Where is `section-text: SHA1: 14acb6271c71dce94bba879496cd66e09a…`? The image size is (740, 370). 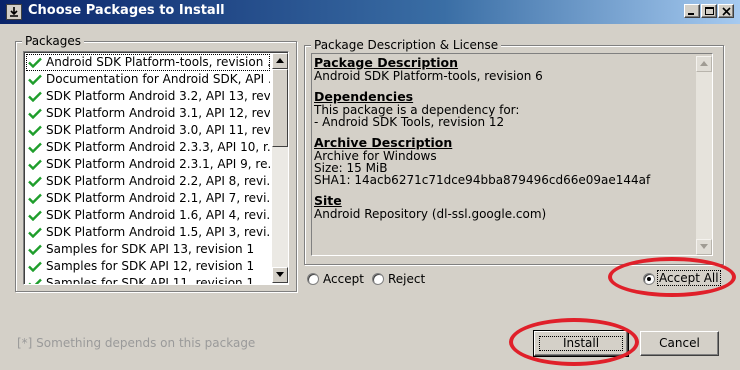
section-text: SHA1: 14acb6271c71dce94bba879496cd66e09a… is located at coordinates (482, 180).